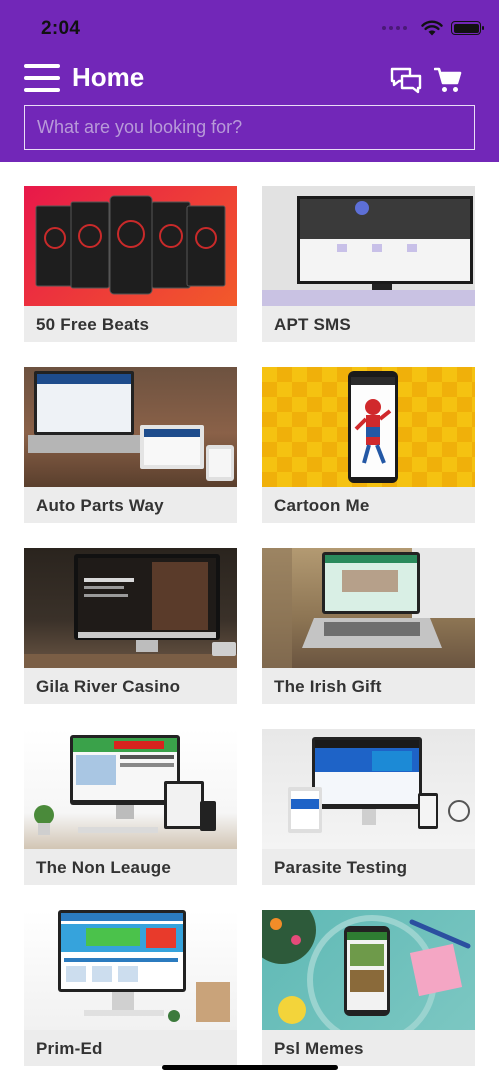 The width and height of the screenshot is (499, 1080). I want to click on search-field, so click(249, 127).